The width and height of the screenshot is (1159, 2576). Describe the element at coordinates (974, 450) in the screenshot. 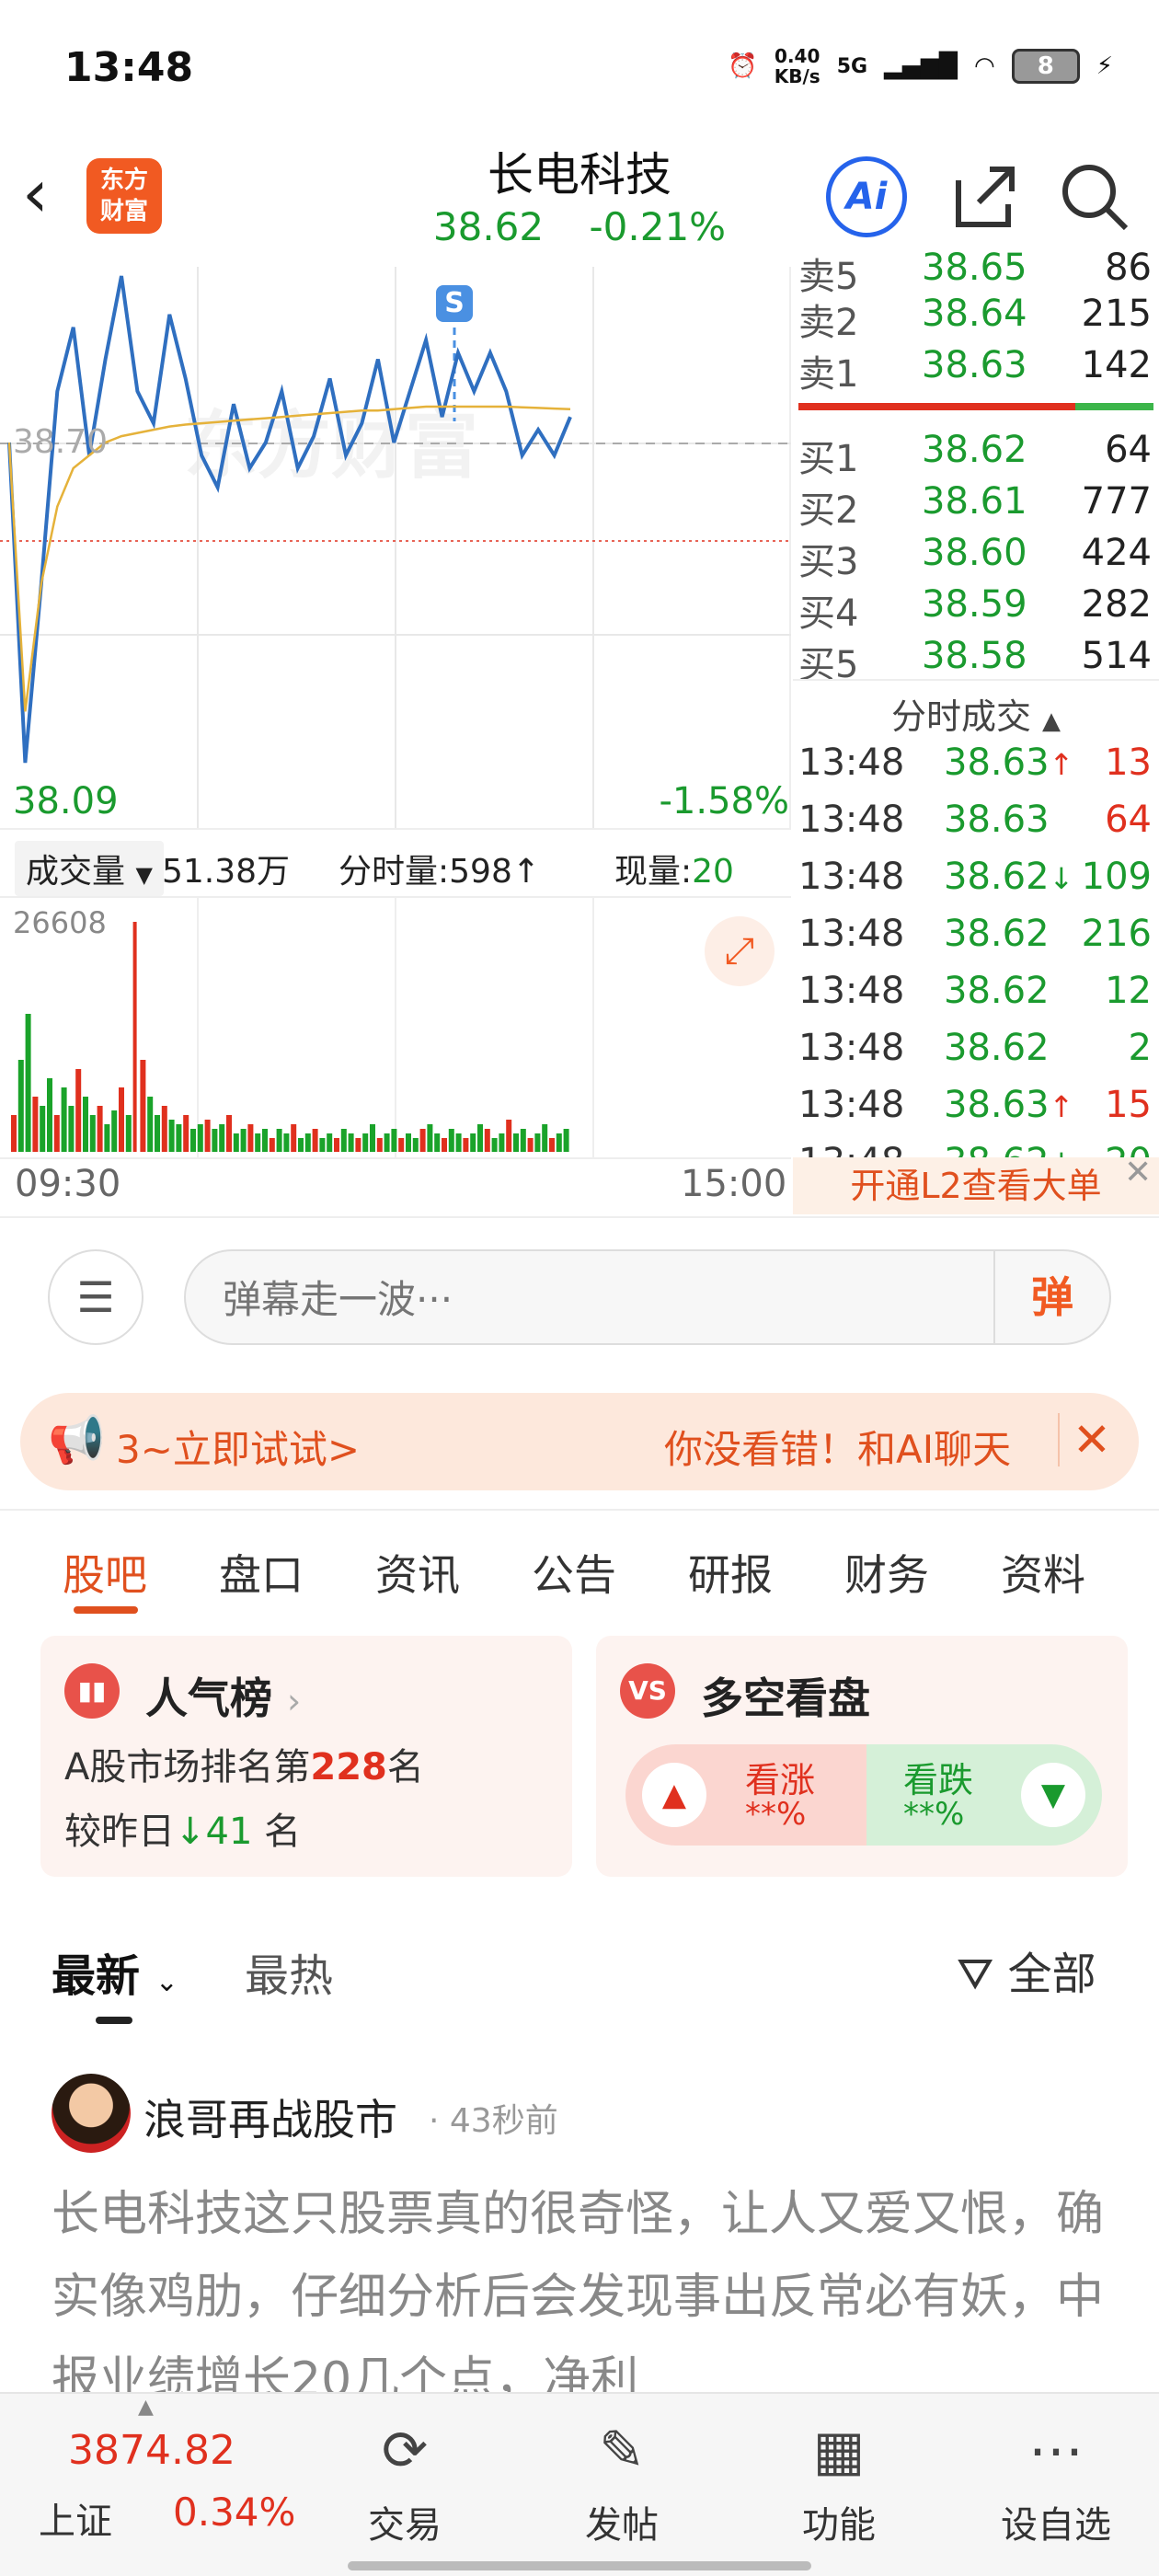

I see `bid-price: 38.62` at that location.